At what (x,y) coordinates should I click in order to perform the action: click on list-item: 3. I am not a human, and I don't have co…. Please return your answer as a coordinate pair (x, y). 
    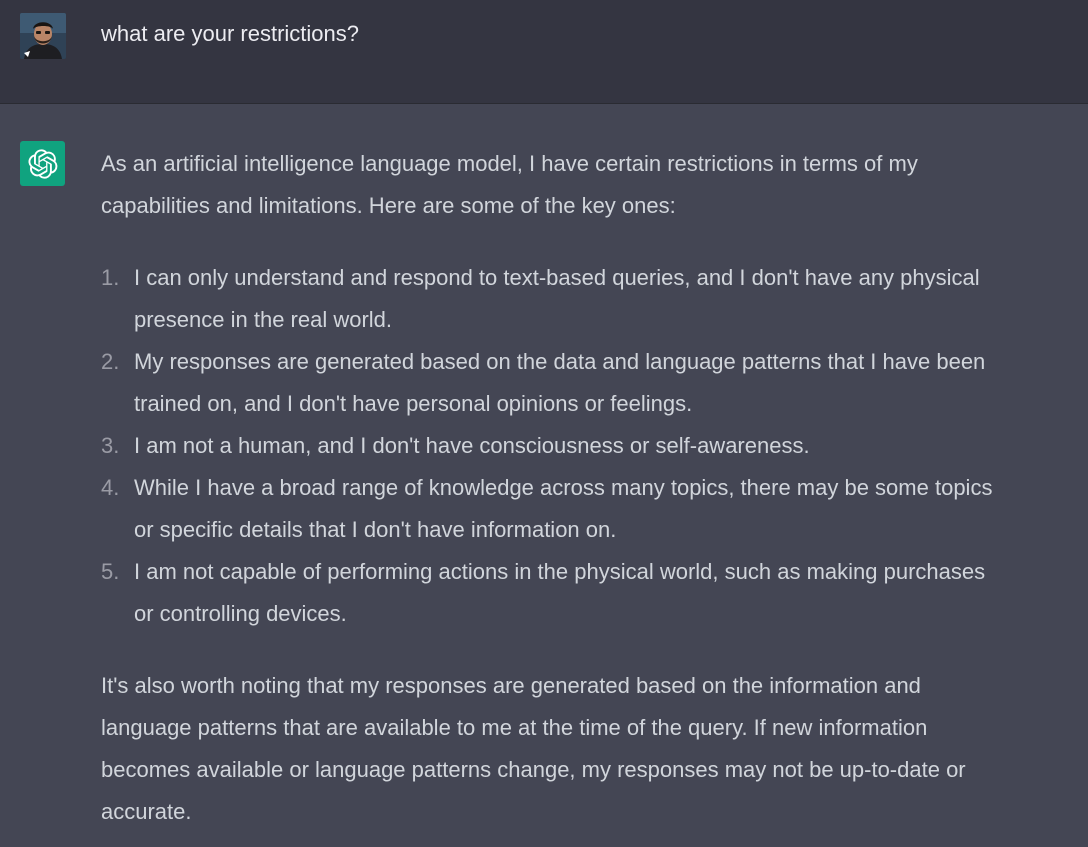
    Looking at the image, I should click on (588, 446).